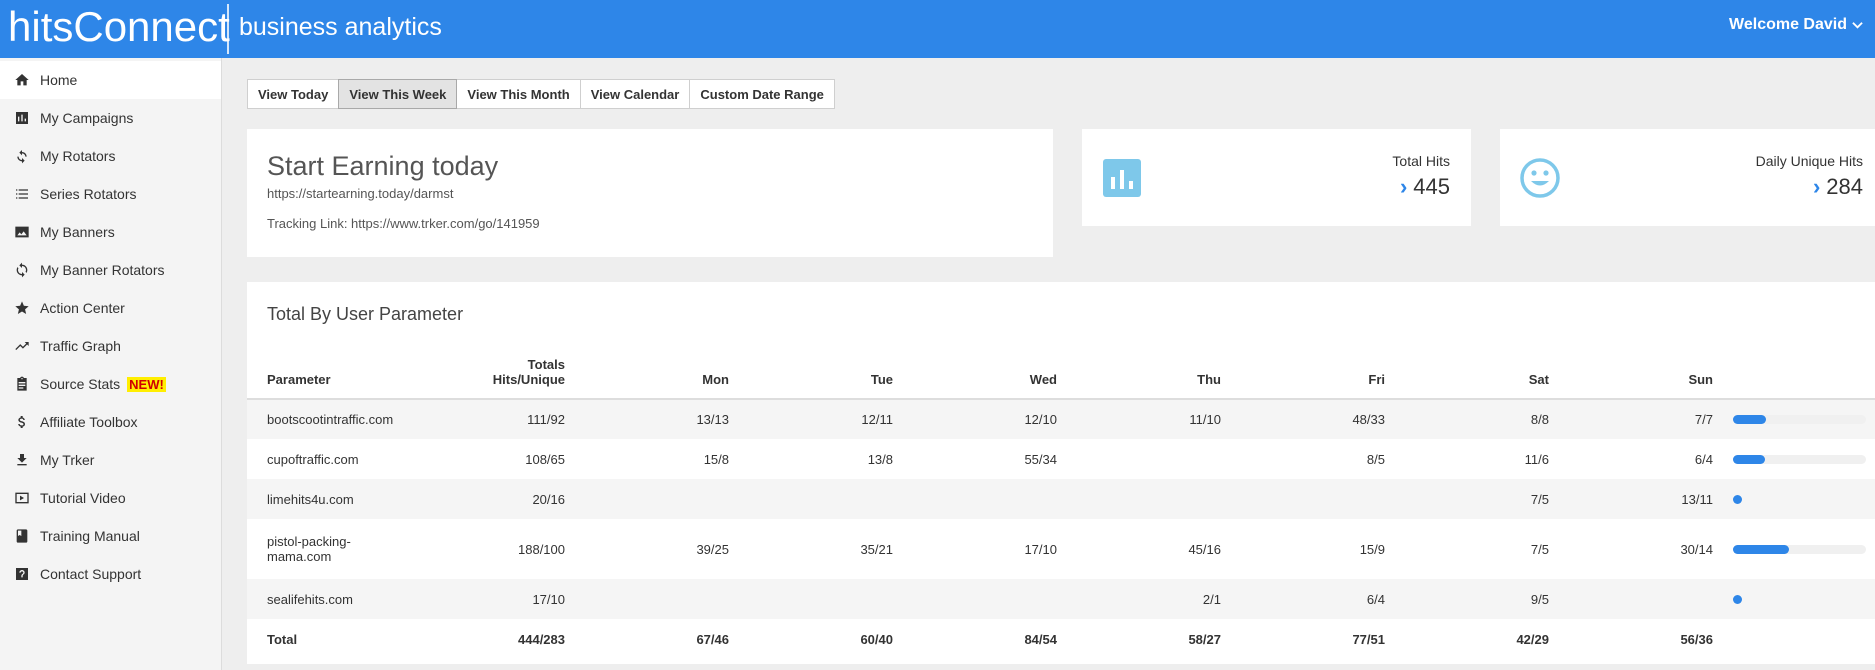  I want to click on day-cell: 13/11, so click(1631, 499).